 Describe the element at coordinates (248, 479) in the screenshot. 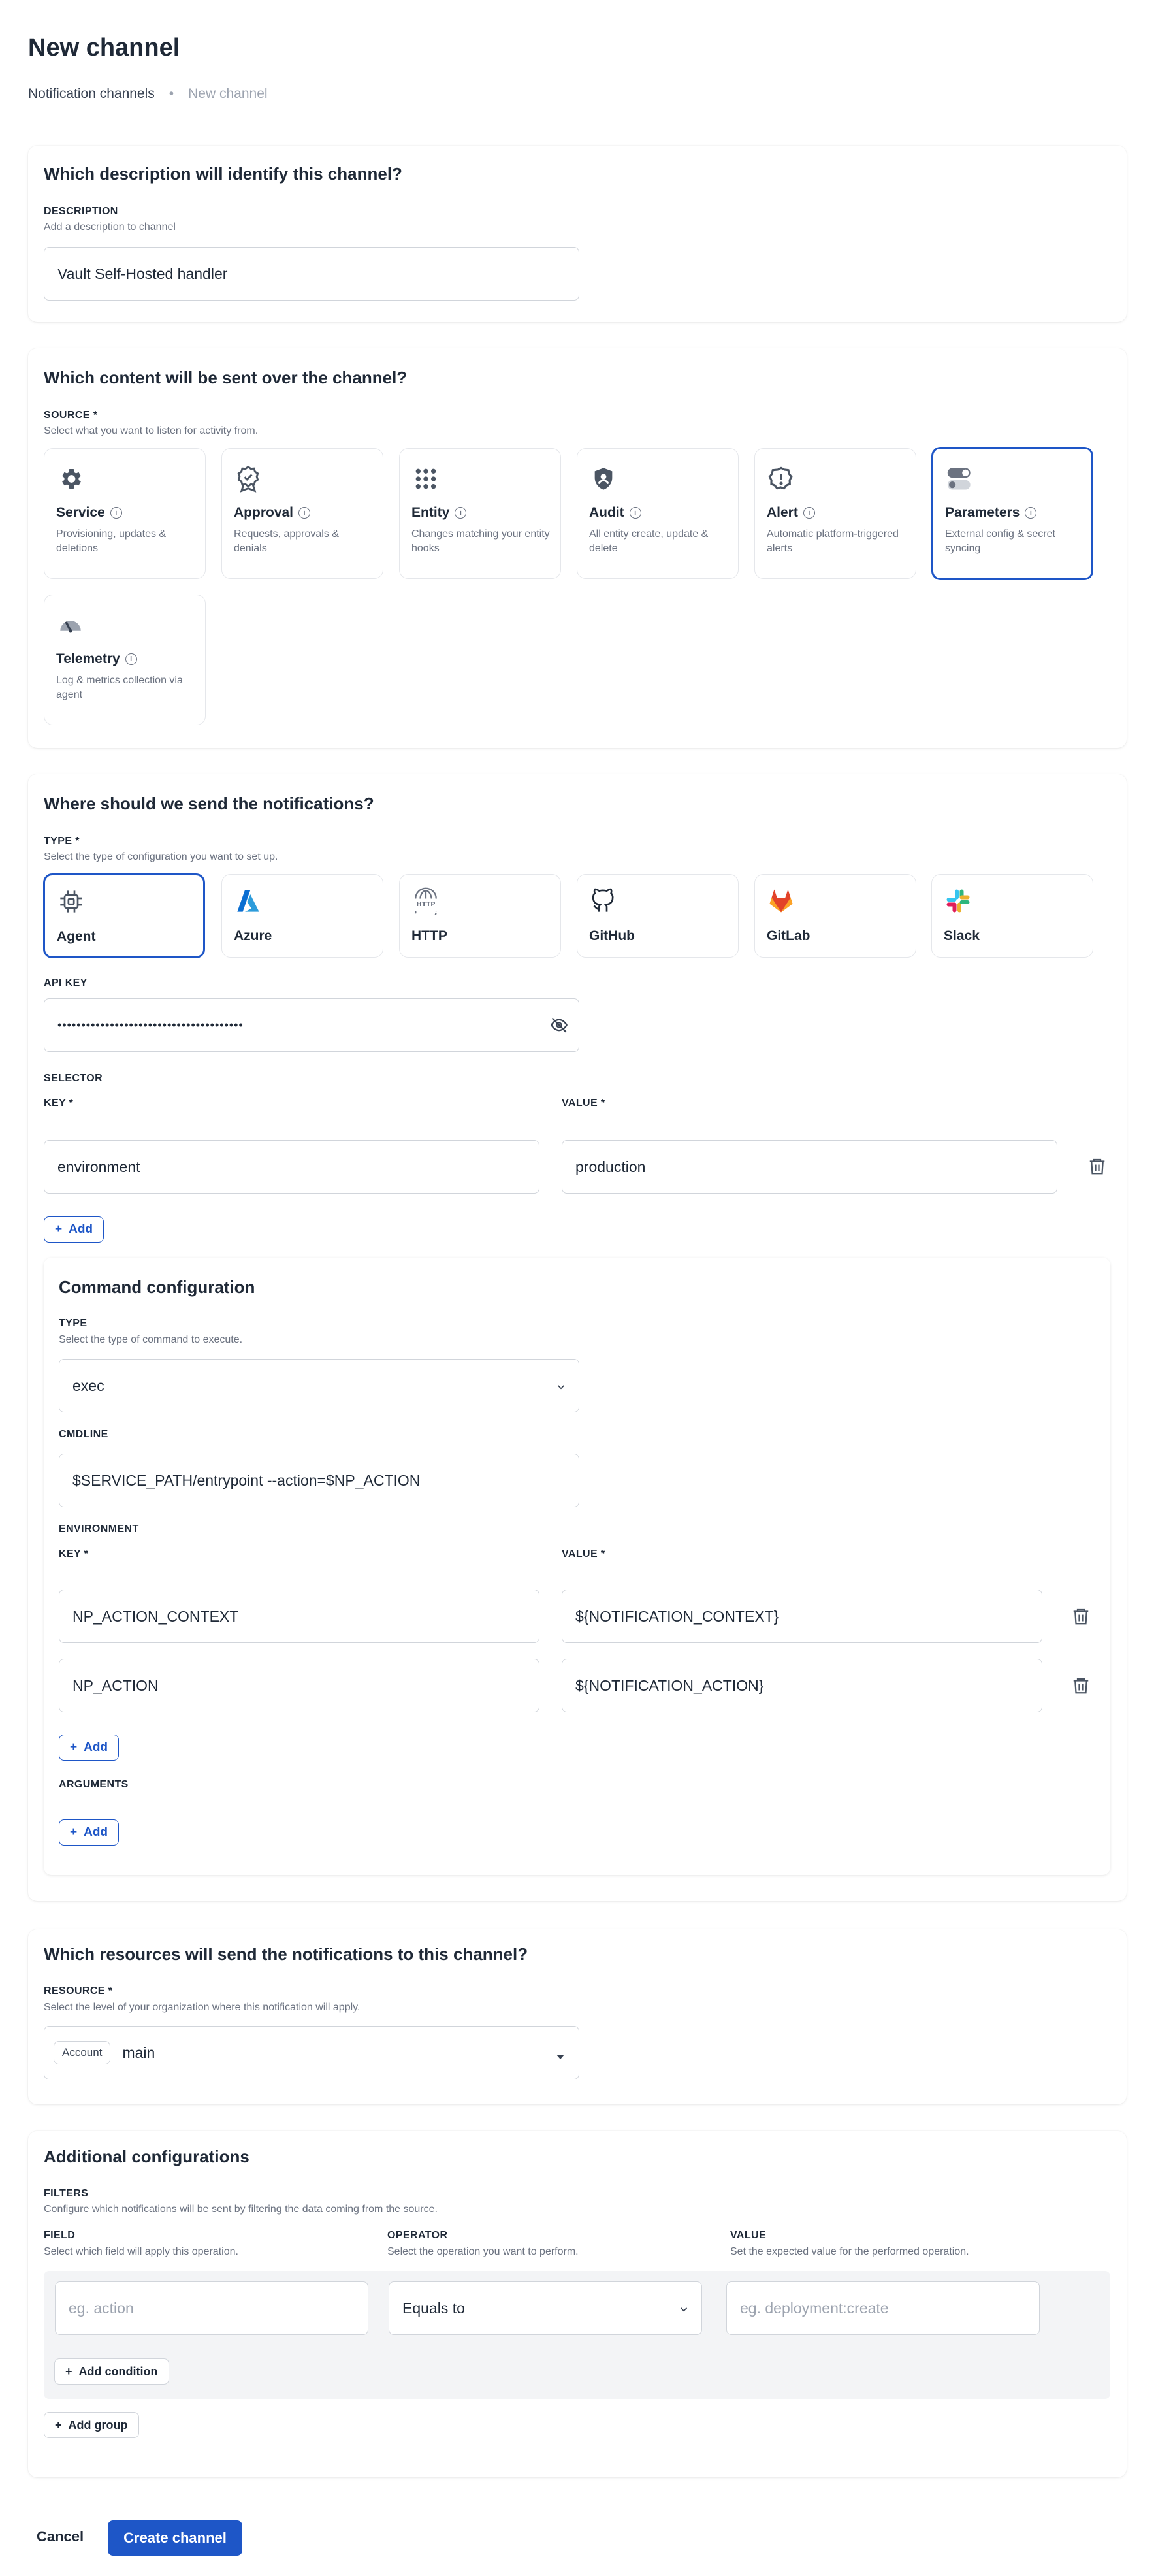

I see `badge-check-icon` at that location.